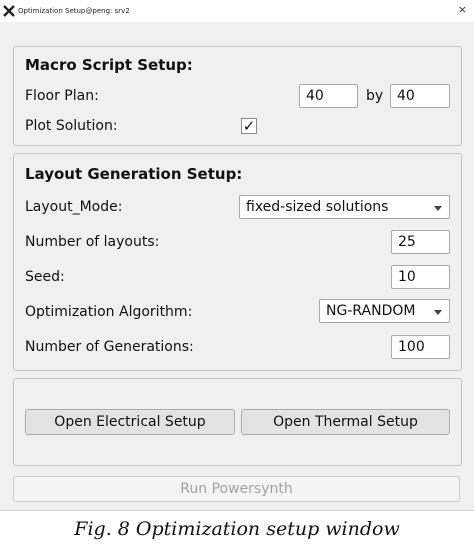 This screenshot has width=474, height=545. Describe the element at coordinates (462, 9) in the screenshot. I see `close-icon: ×` at that location.